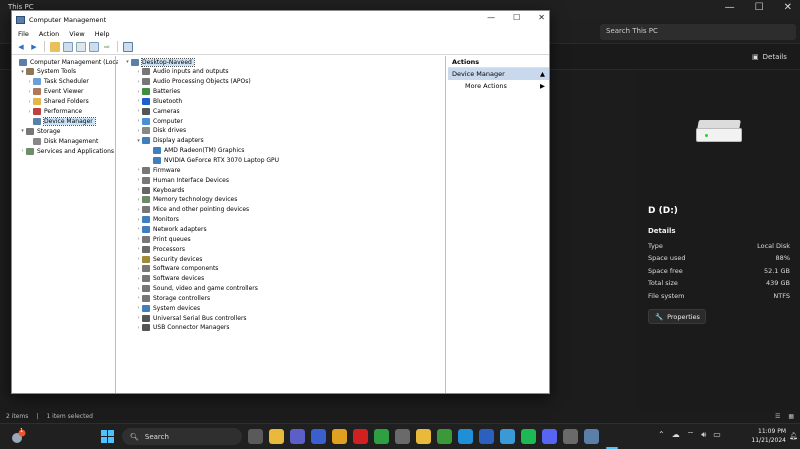 The image size is (800, 449). What do you see at coordinates (54, 112) in the screenshot?
I see `tree-item: › Performance` at bounding box center [54, 112].